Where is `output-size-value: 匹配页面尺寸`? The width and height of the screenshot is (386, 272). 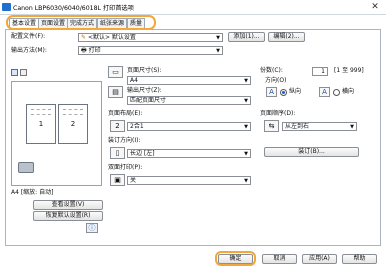 output-size-value: 匹配页面尺寸 is located at coordinates (148, 100).